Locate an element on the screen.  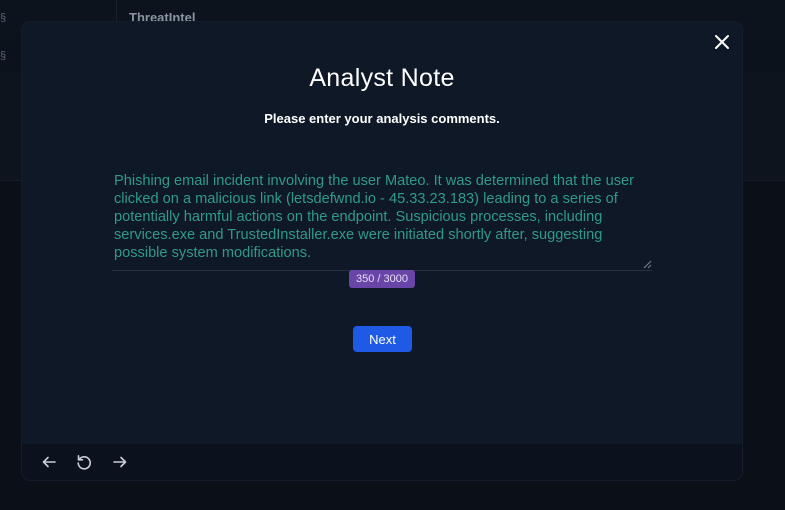
background-left-fragment-2: § is located at coordinates (3, 56).